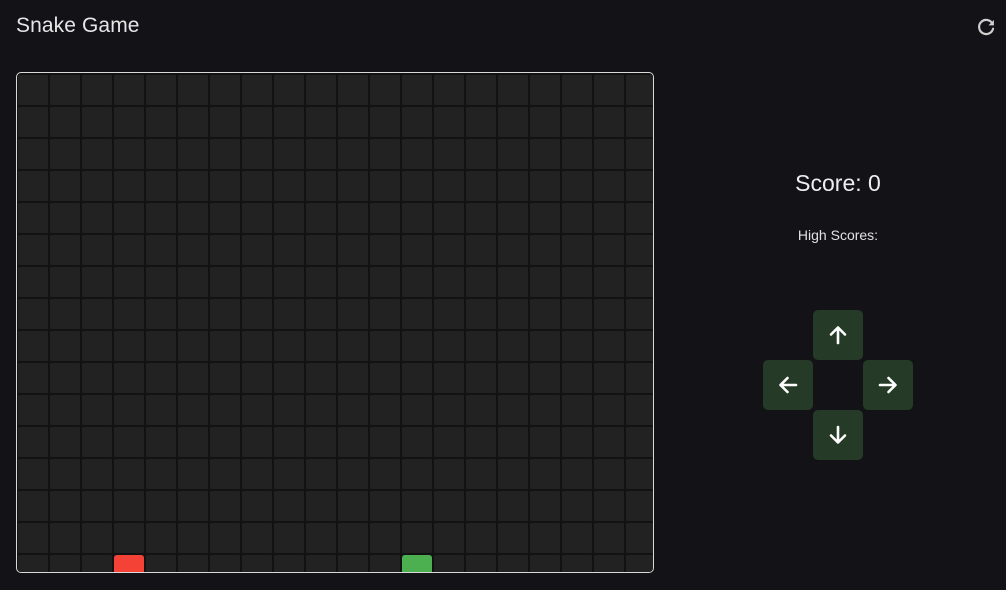 This screenshot has height=590, width=1006. I want to click on right-button, so click(888, 385).